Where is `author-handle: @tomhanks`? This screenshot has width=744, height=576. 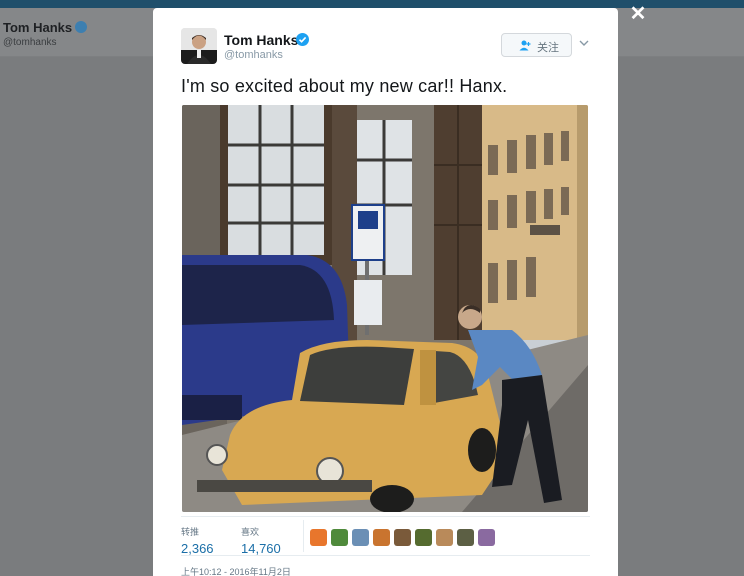 author-handle: @tomhanks is located at coordinates (253, 55).